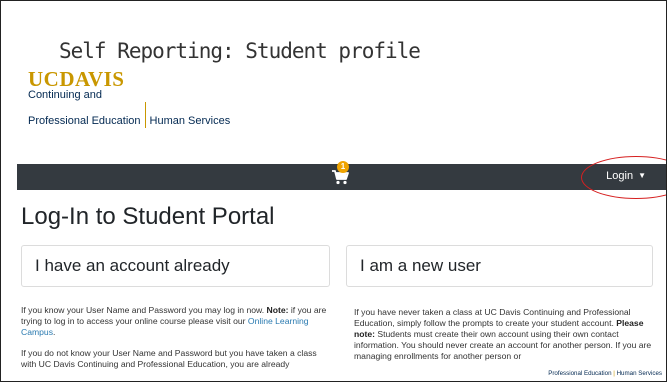  I want to click on slide-title: Self Reporting: Student profile, so click(240, 51).